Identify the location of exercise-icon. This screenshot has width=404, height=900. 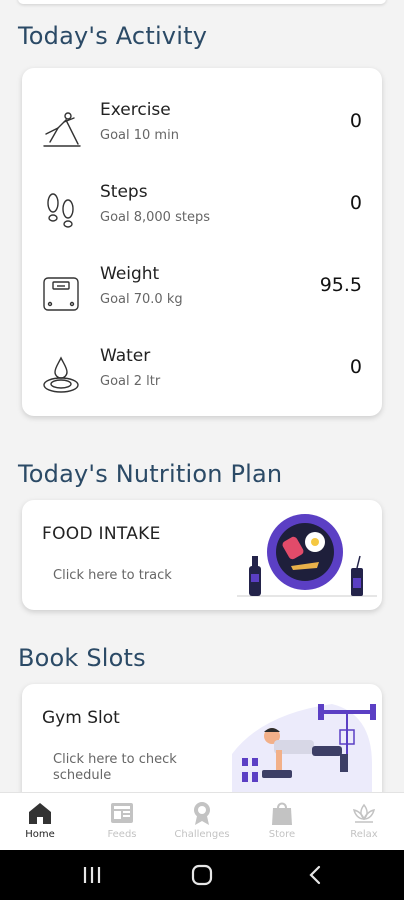
(61, 129).